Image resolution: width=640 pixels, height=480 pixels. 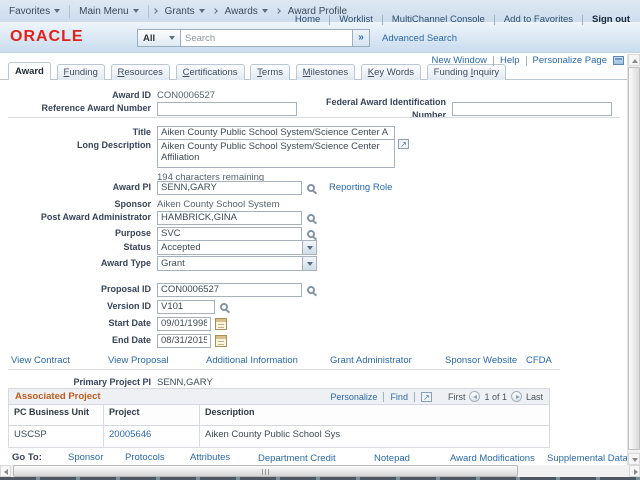 What do you see at coordinates (634, 471) in the screenshot?
I see `scroll-right-icon` at bounding box center [634, 471].